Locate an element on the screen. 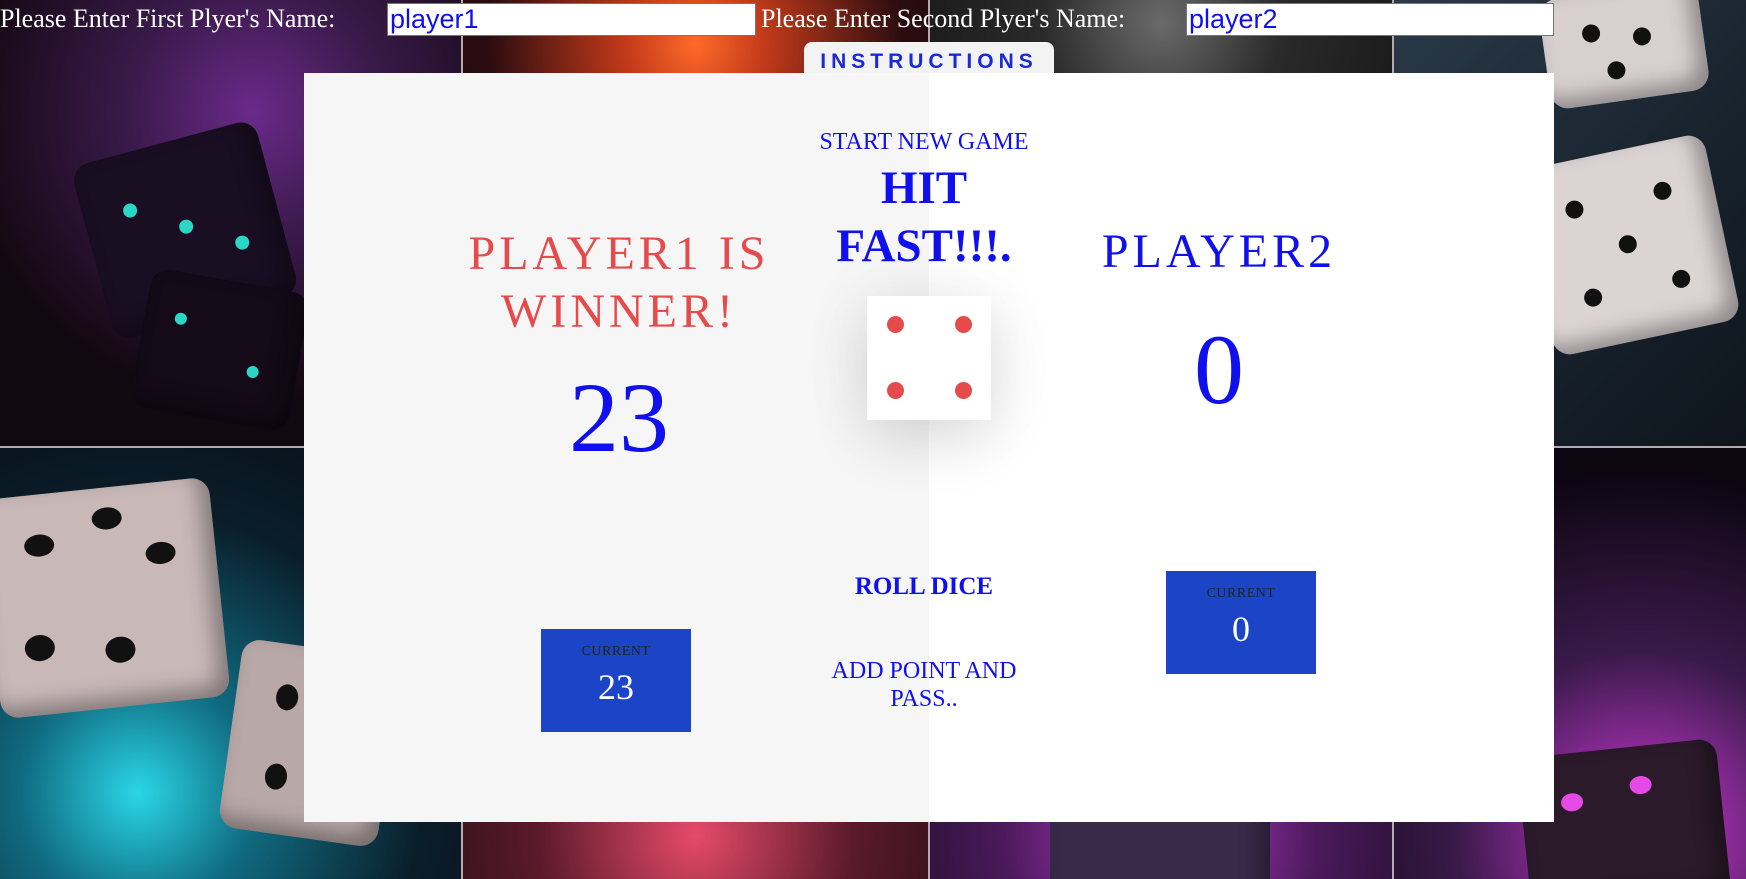 The height and width of the screenshot is (879, 1746). player2-score: 0 is located at coordinates (1219, 369).